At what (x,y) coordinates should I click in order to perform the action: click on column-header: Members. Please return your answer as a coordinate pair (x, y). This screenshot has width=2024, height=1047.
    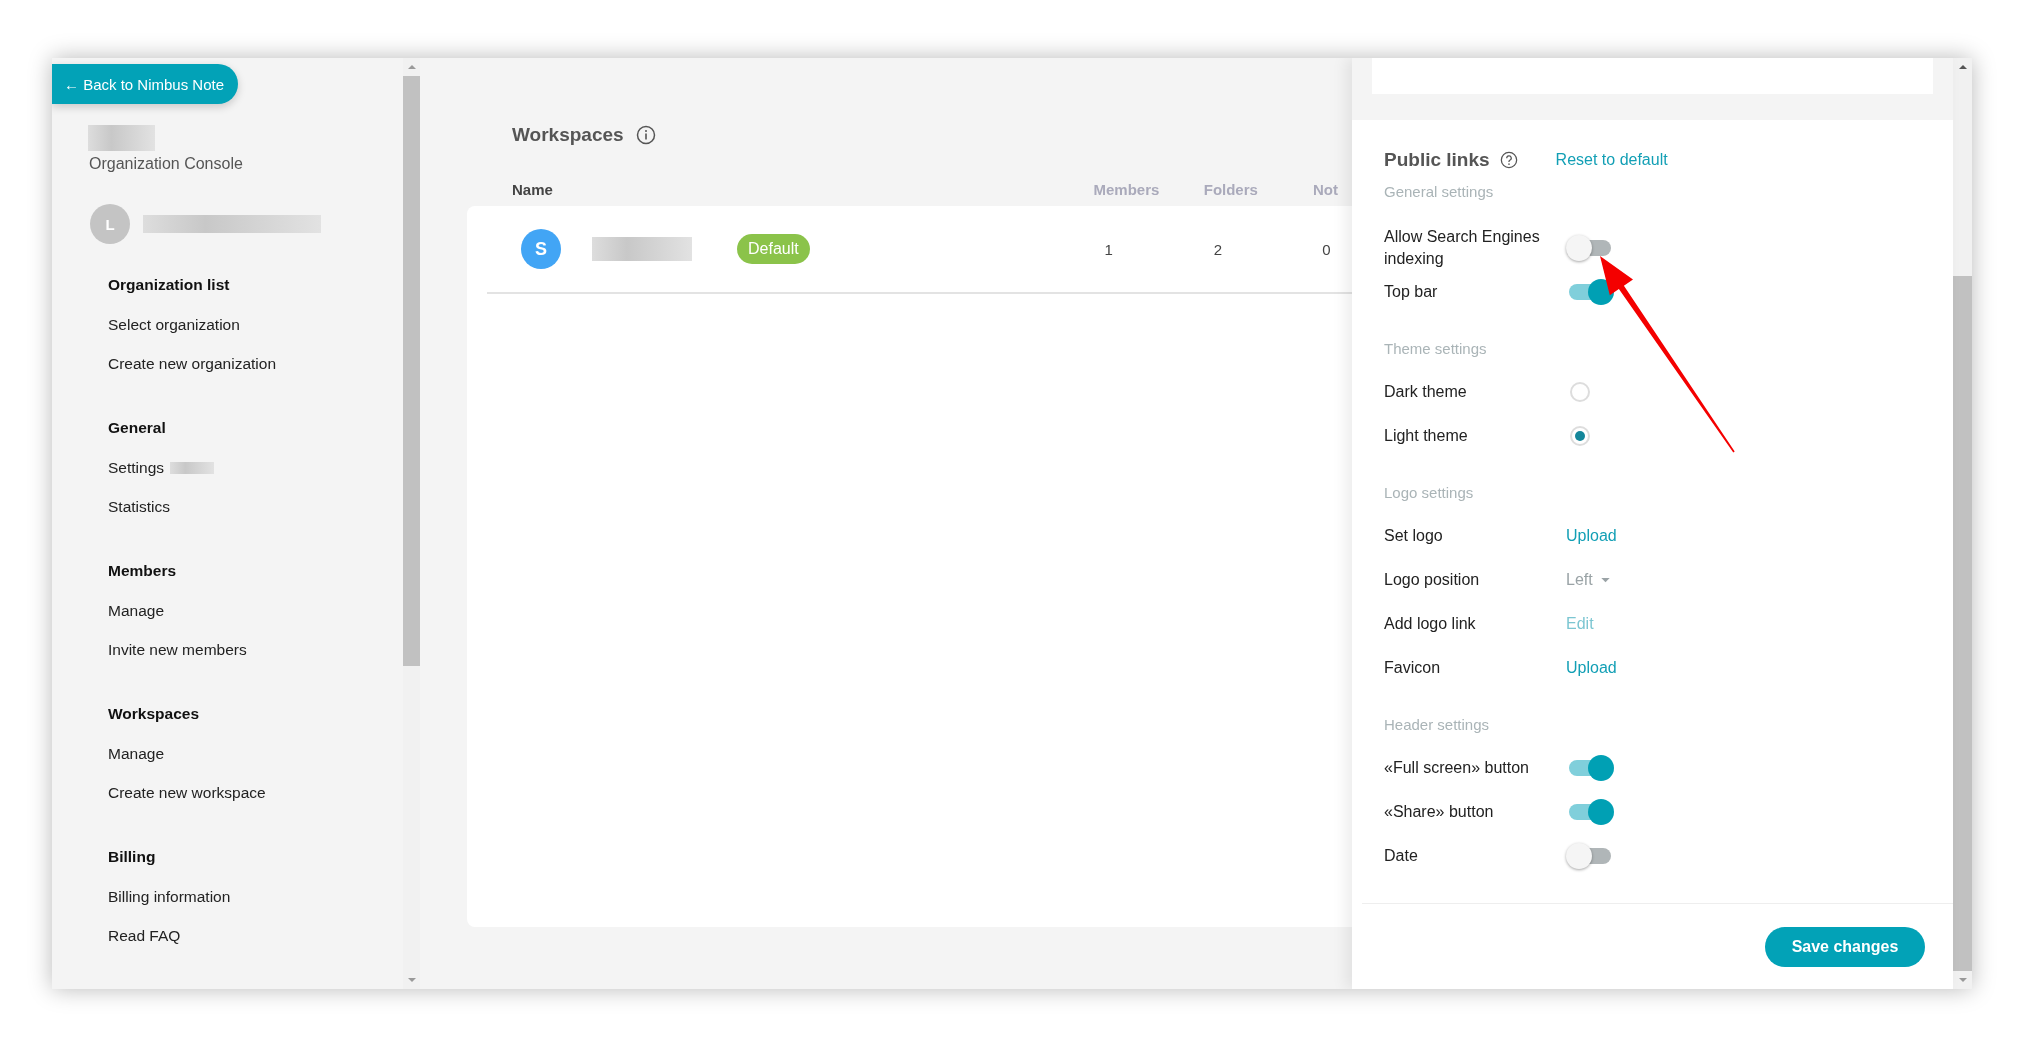
    Looking at the image, I should click on (1127, 189).